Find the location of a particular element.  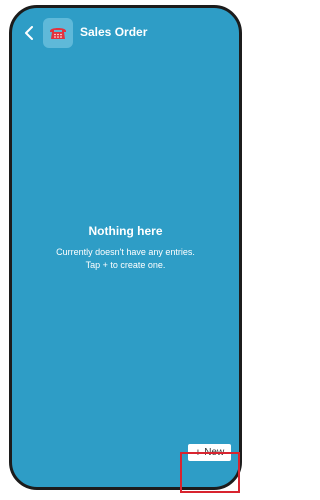

new-button: + New is located at coordinates (209, 452).